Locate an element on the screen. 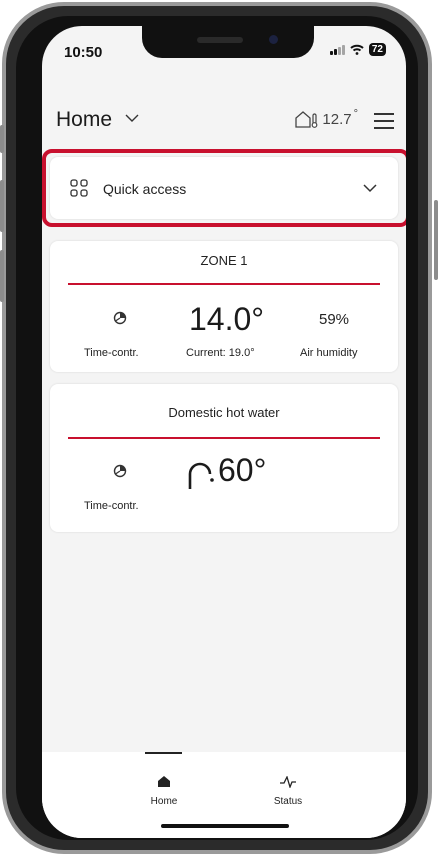  volume-down-button is located at coordinates (2, 276).